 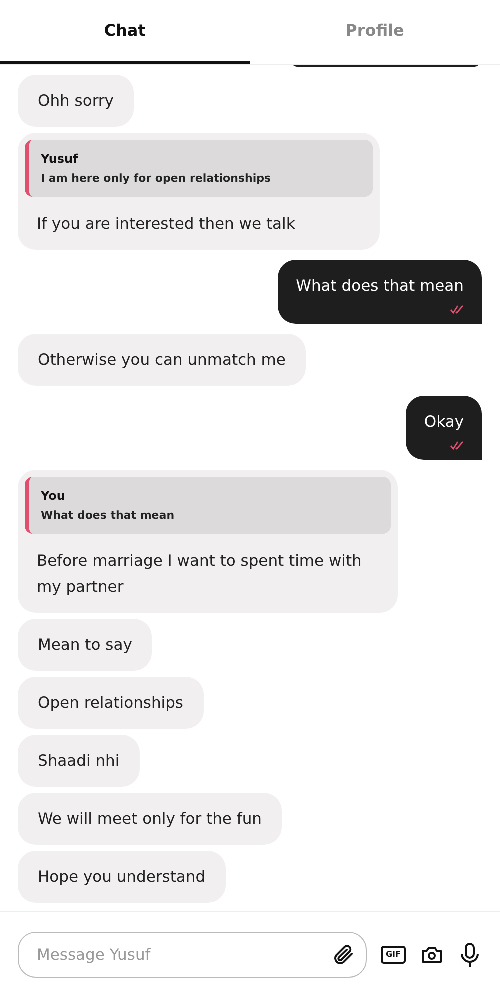 I want to click on quote-author: You, so click(x=53, y=496).